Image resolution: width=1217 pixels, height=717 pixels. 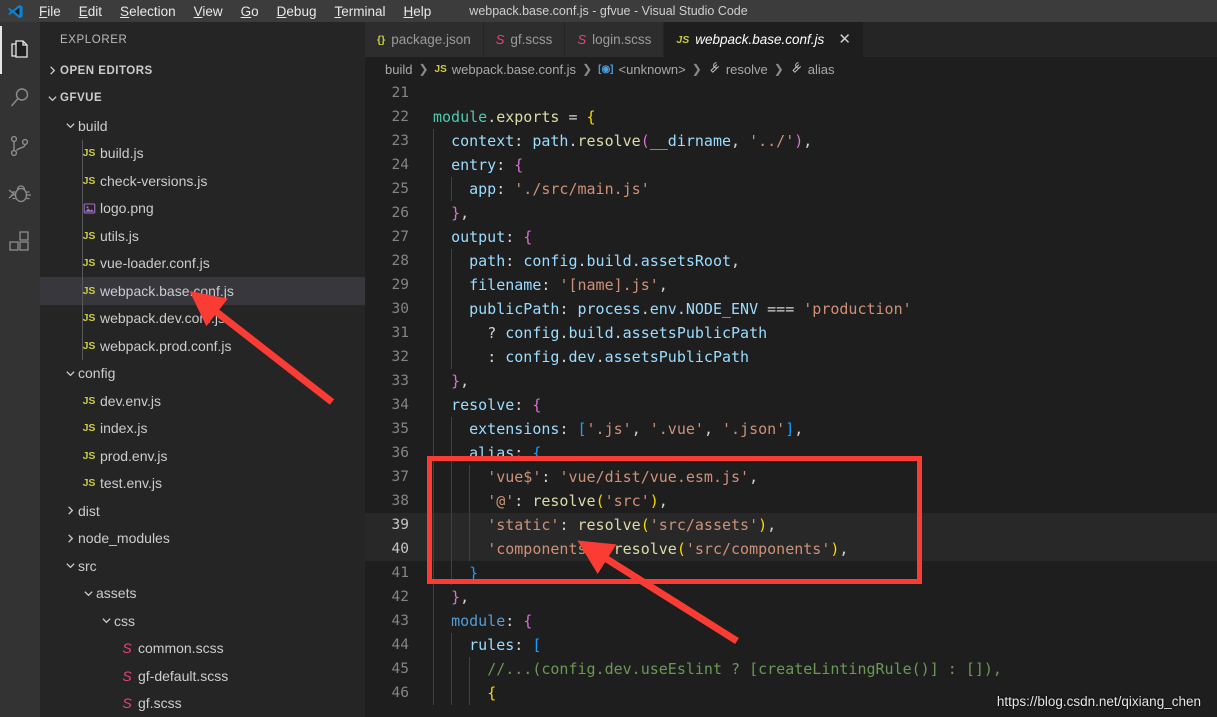 What do you see at coordinates (127, 208) in the screenshot?
I see `tree-item-label: logo.png` at bounding box center [127, 208].